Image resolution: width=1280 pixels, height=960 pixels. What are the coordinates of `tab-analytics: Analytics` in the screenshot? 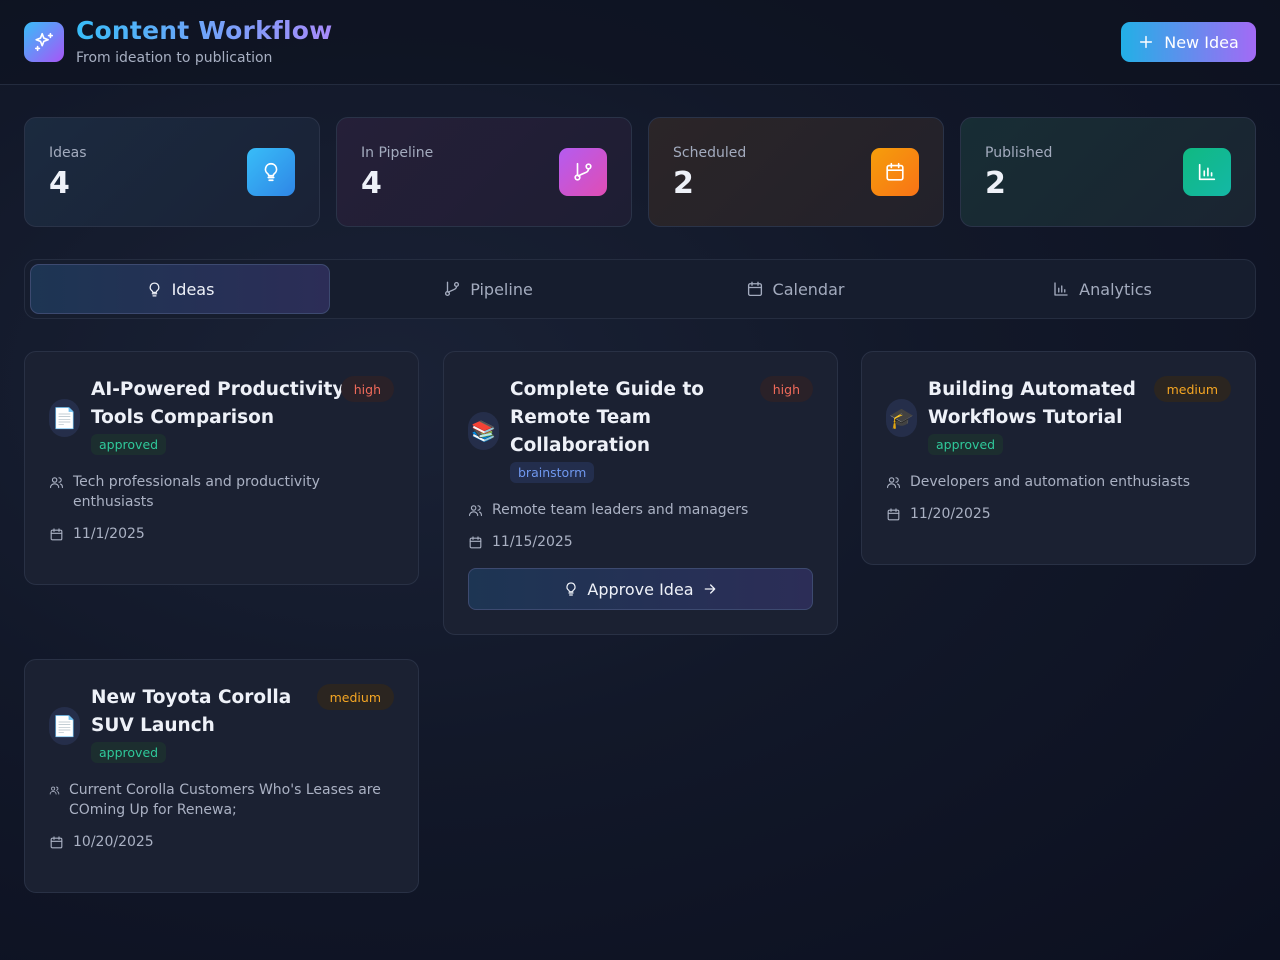 It's located at (1102, 289).